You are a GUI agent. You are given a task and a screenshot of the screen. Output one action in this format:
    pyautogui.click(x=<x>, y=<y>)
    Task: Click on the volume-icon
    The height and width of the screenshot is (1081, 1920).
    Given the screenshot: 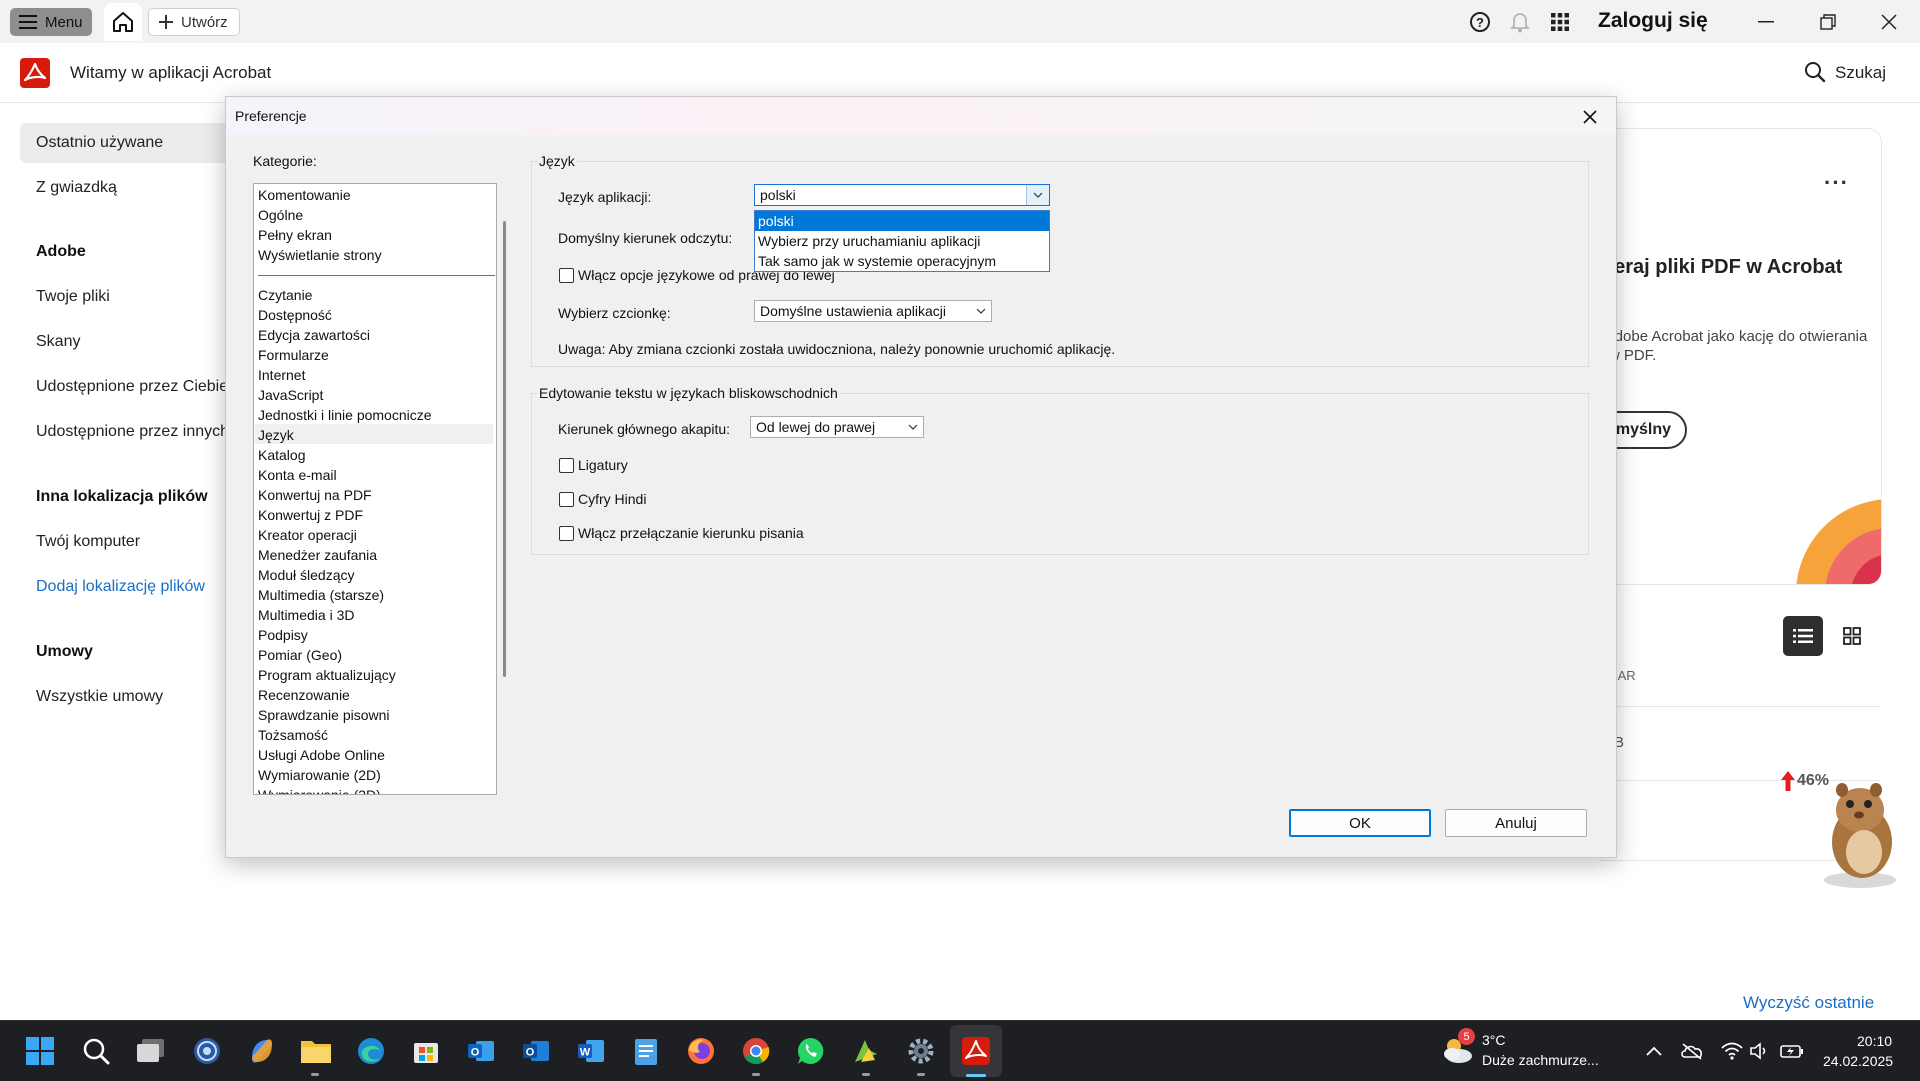 What is the action you would take?
    pyautogui.click(x=1760, y=1051)
    